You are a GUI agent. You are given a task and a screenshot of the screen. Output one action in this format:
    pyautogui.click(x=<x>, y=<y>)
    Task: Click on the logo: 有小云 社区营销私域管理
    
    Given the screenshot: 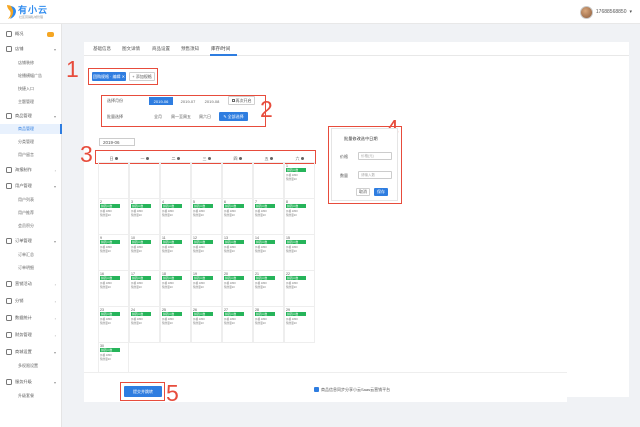 What is the action you would take?
    pyautogui.click(x=33, y=12)
    